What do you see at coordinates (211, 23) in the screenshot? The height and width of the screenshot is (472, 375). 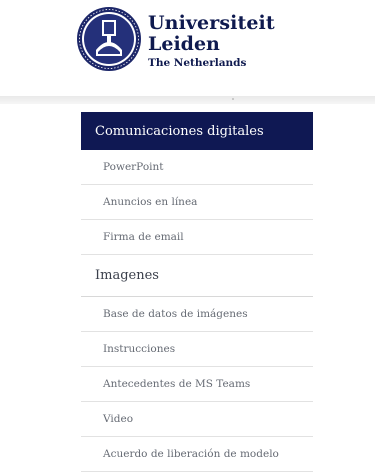 I see `brand-line-1: Universiteit` at bounding box center [211, 23].